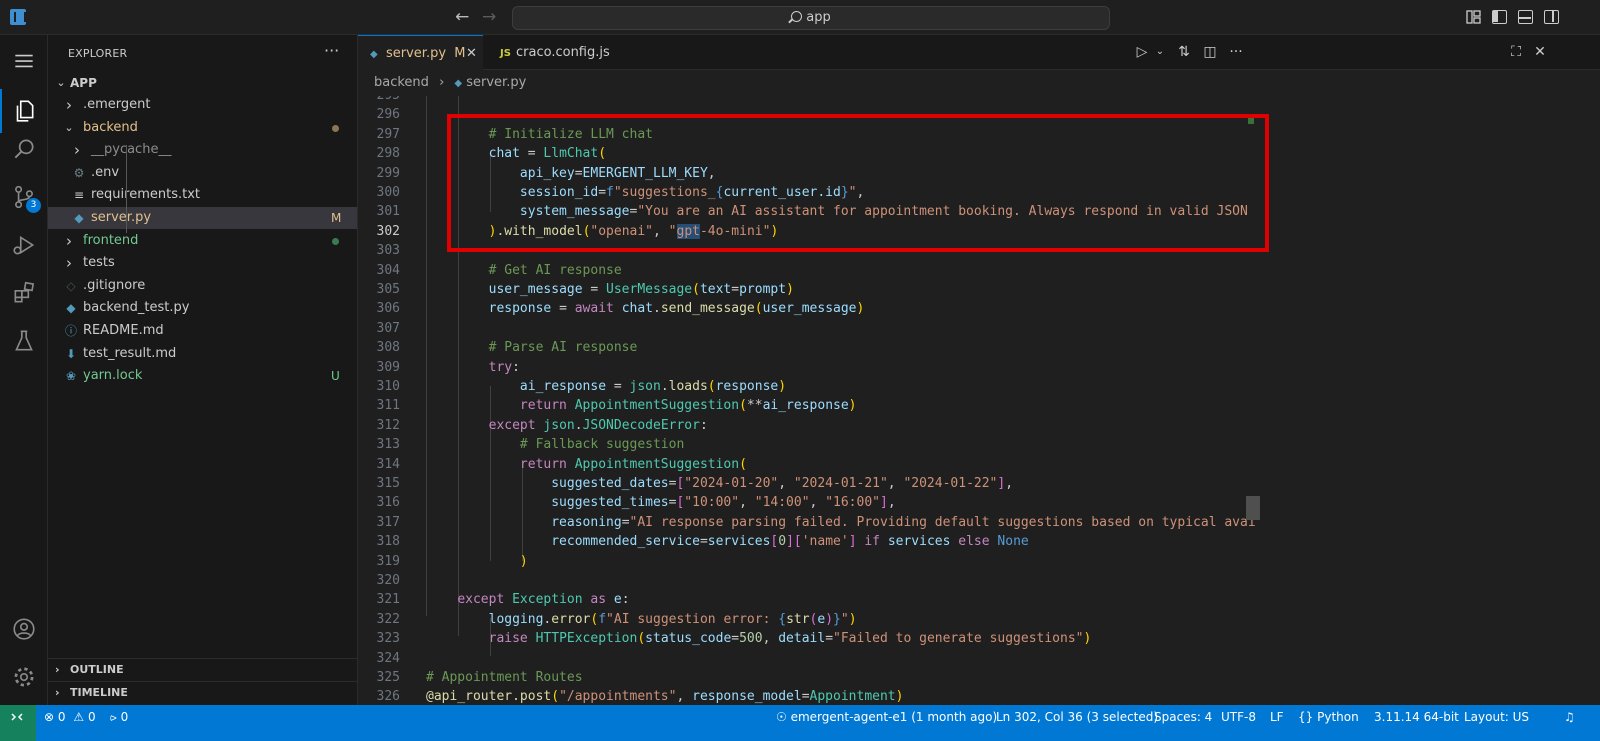 The height and width of the screenshot is (741, 1600). Describe the element at coordinates (202, 331) in the screenshot. I see `tree-item: ⓘ README.md` at that location.